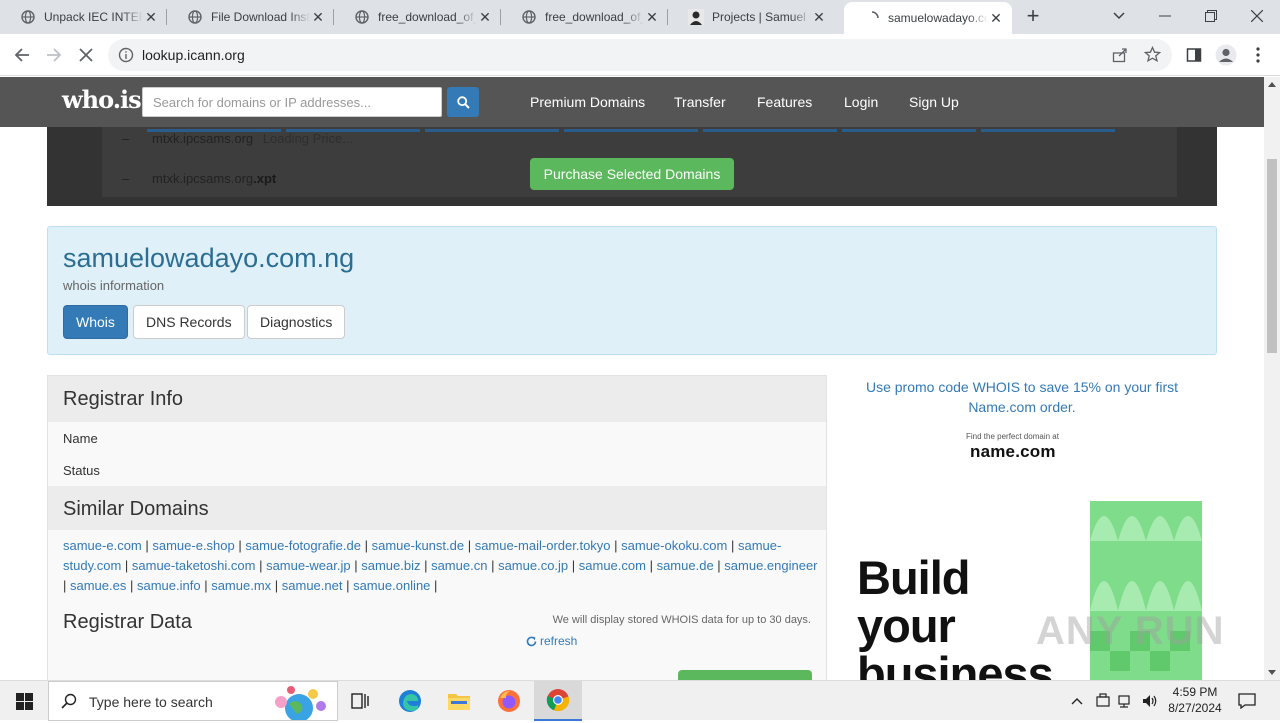 Image resolution: width=1280 pixels, height=723 pixels. Describe the element at coordinates (955, 617) in the screenshot. I see `ad-headline: Build your business` at that location.